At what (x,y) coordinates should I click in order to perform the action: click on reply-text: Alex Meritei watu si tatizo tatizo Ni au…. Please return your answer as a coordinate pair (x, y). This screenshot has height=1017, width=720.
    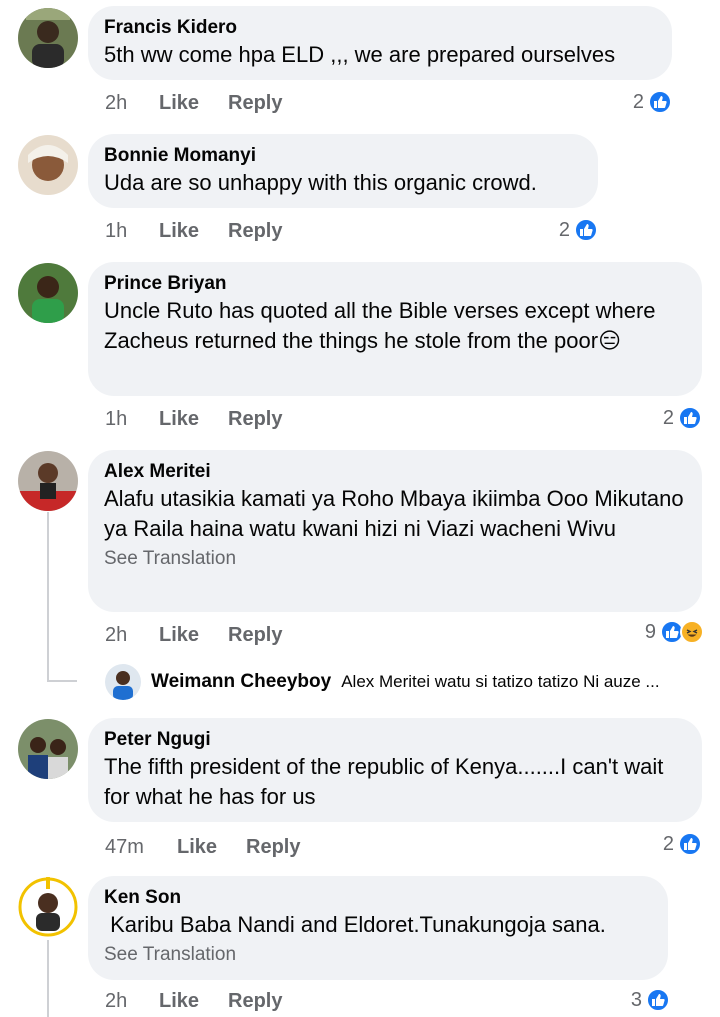
    Looking at the image, I should click on (500, 681).